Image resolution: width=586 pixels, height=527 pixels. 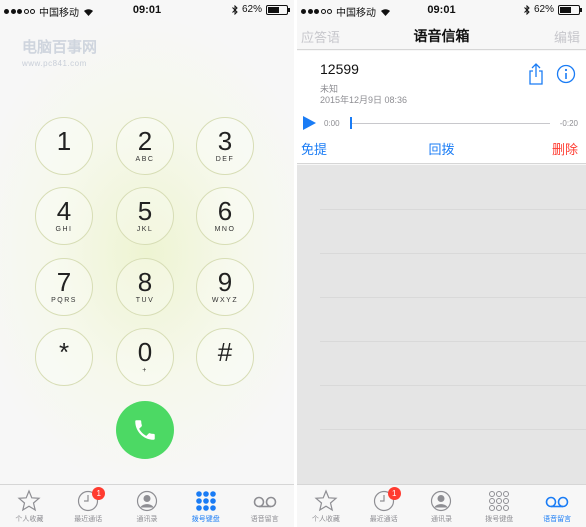 I want to click on key-digit: 5, so click(x=145, y=211).